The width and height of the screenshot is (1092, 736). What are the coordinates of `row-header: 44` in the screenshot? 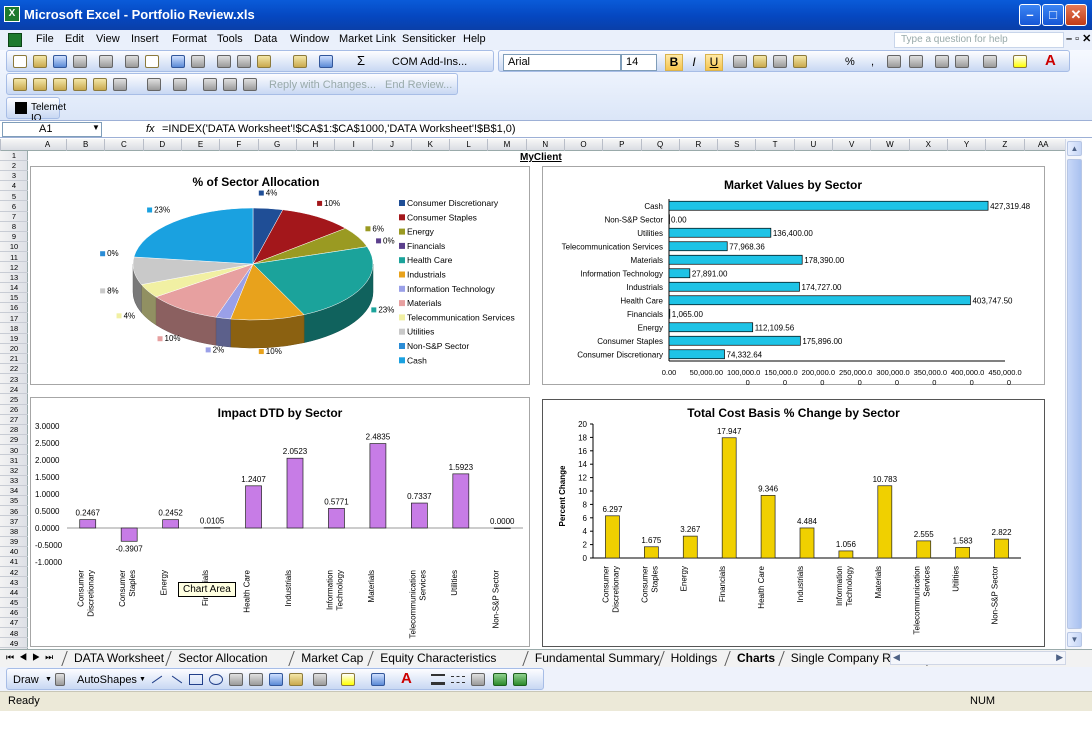 It's located at (14, 593).